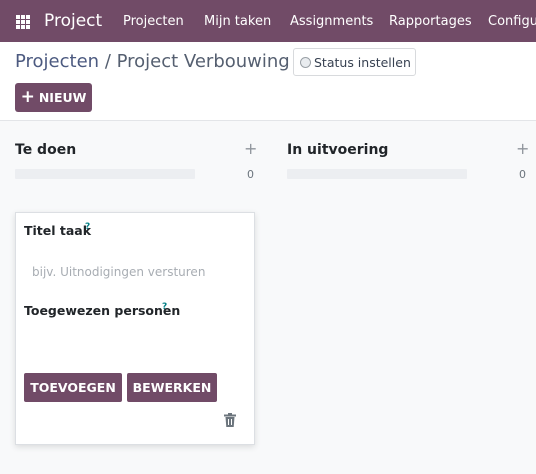  Describe the element at coordinates (362, 62) in the screenshot. I see `status-button-label: Status instellen` at that location.